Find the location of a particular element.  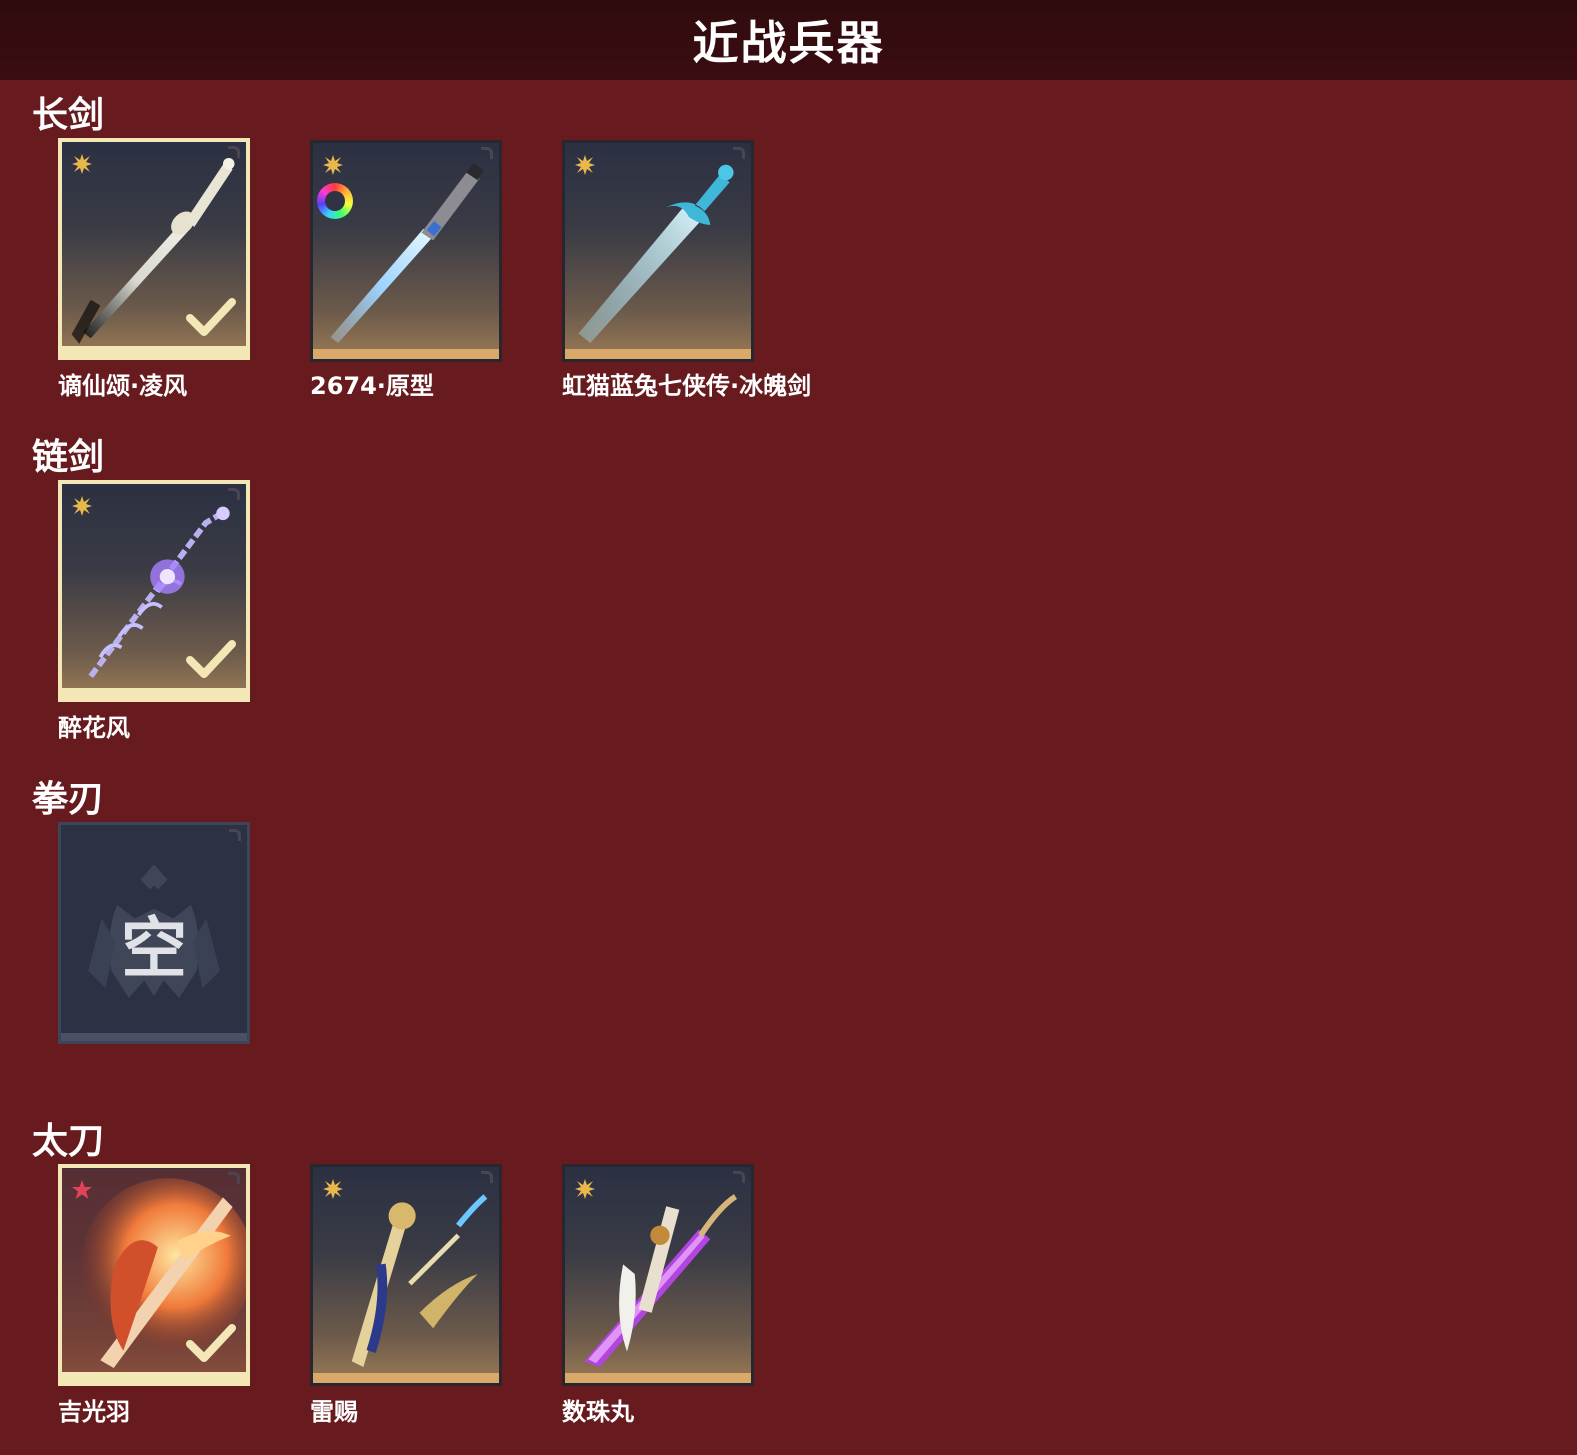

section-title-fistblade: 拳刃 is located at coordinates (68, 799).